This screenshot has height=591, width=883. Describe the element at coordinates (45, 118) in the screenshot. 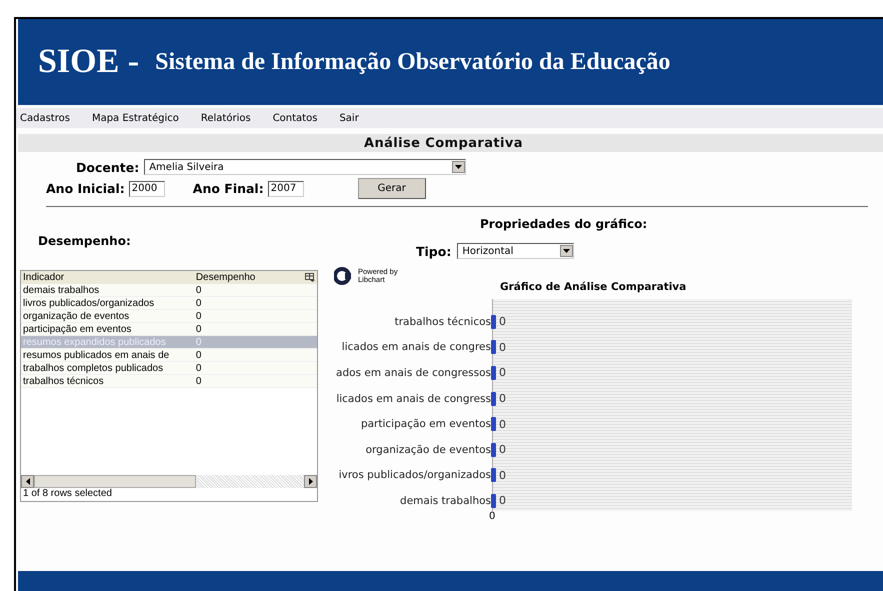

I see `menu-item: Cadastros` at that location.